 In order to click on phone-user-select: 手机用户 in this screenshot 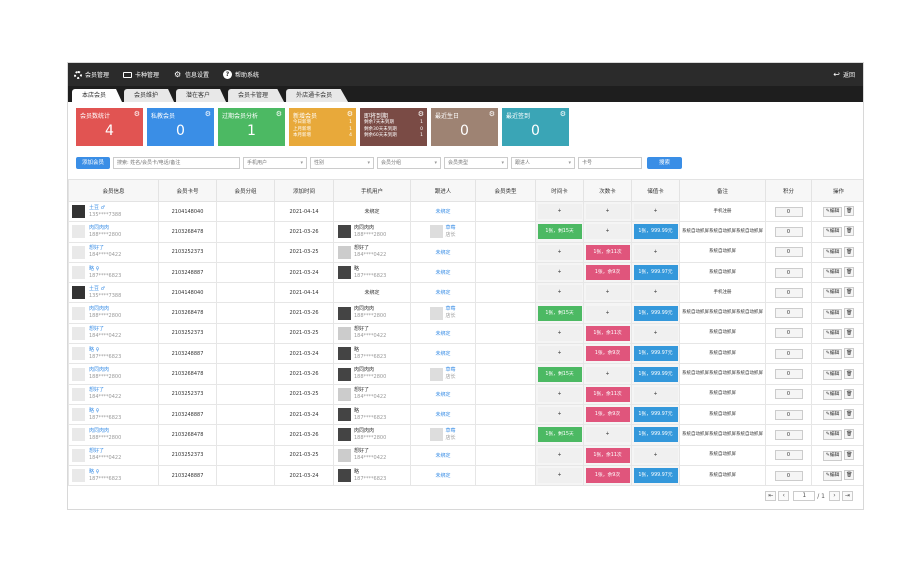, I will do `click(275, 163)`.